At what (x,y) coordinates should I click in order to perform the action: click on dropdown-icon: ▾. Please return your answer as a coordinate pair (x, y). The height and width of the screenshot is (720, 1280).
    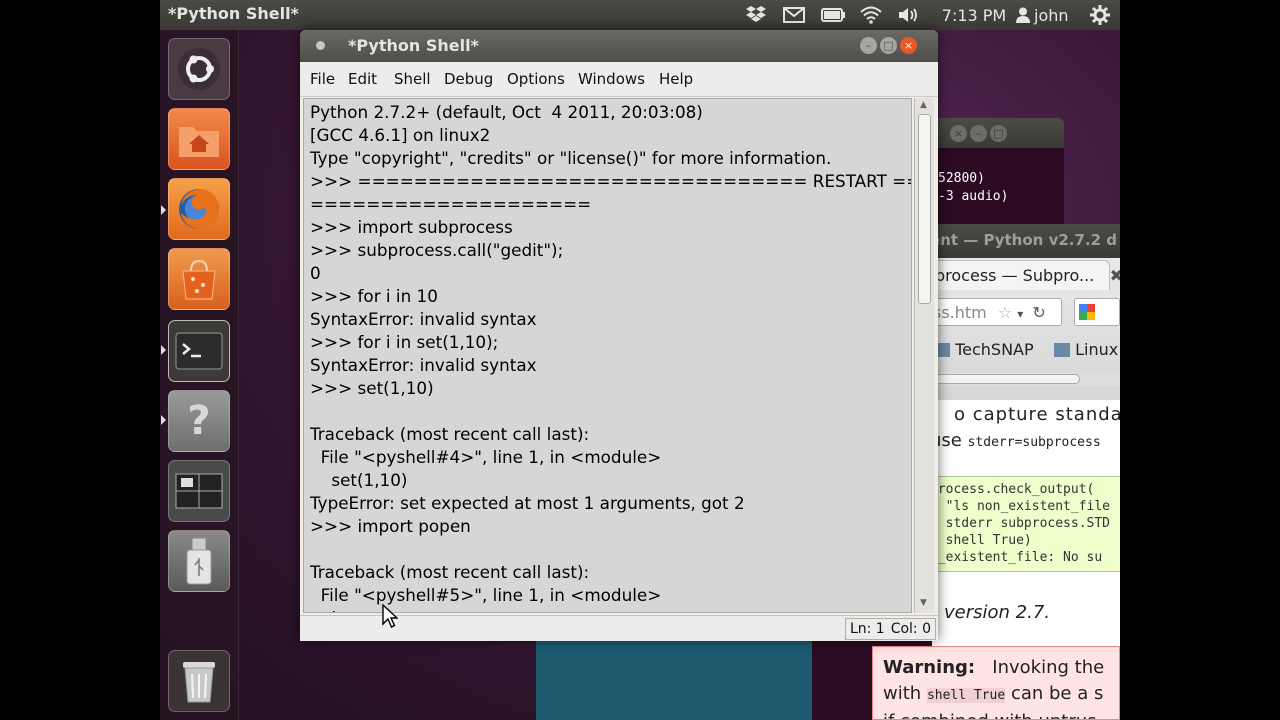
    Looking at the image, I should click on (1020, 314).